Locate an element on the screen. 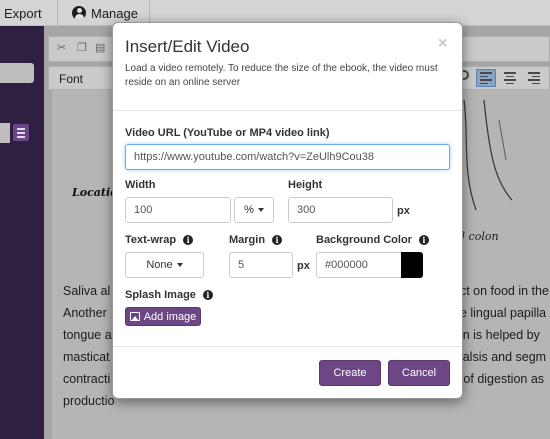  image-icon is located at coordinates (134, 316).